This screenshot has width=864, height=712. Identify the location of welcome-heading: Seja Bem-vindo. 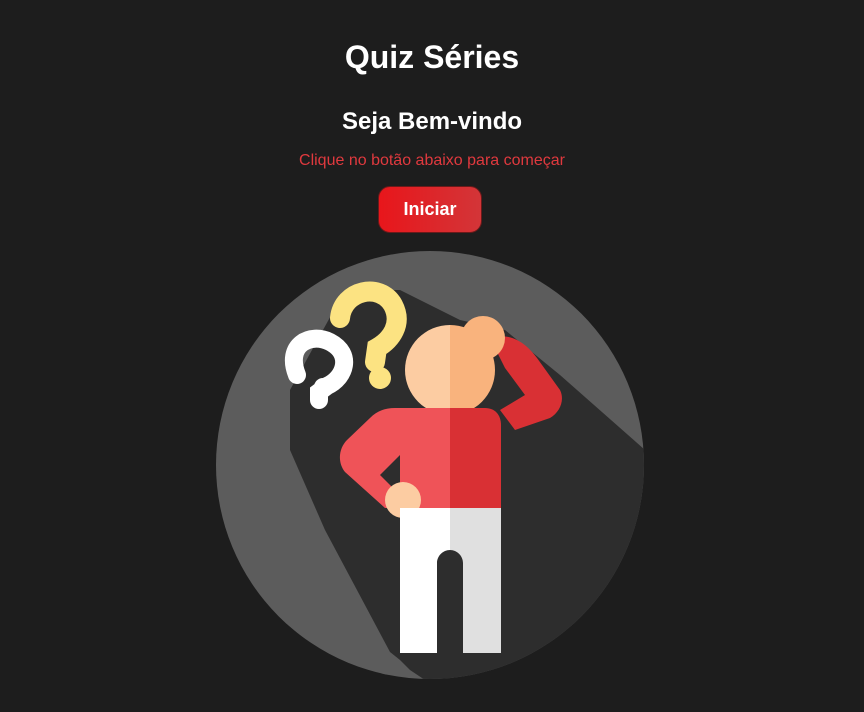
(432, 121).